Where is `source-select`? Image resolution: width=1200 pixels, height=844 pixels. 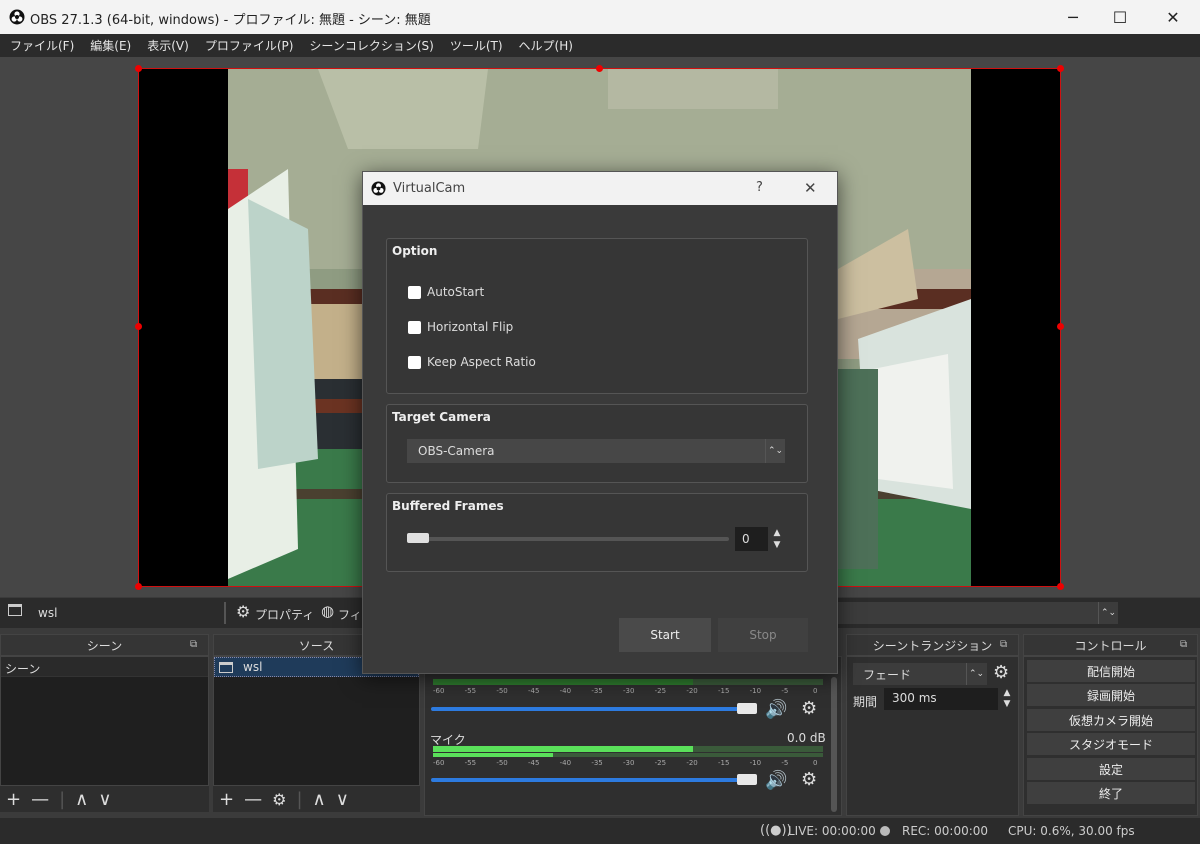 source-select is located at coordinates (968, 613).